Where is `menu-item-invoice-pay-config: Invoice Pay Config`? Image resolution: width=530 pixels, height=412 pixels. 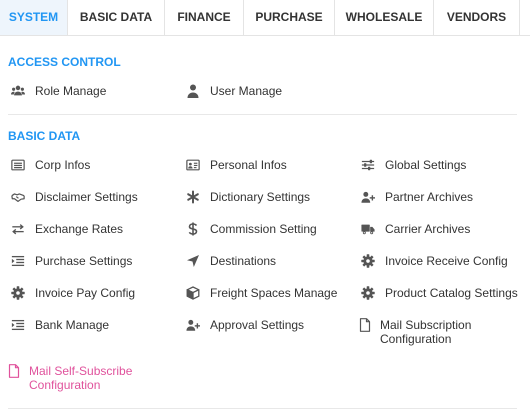
menu-item-invoice-pay-config: Invoice Pay Config is located at coordinates (72, 293).